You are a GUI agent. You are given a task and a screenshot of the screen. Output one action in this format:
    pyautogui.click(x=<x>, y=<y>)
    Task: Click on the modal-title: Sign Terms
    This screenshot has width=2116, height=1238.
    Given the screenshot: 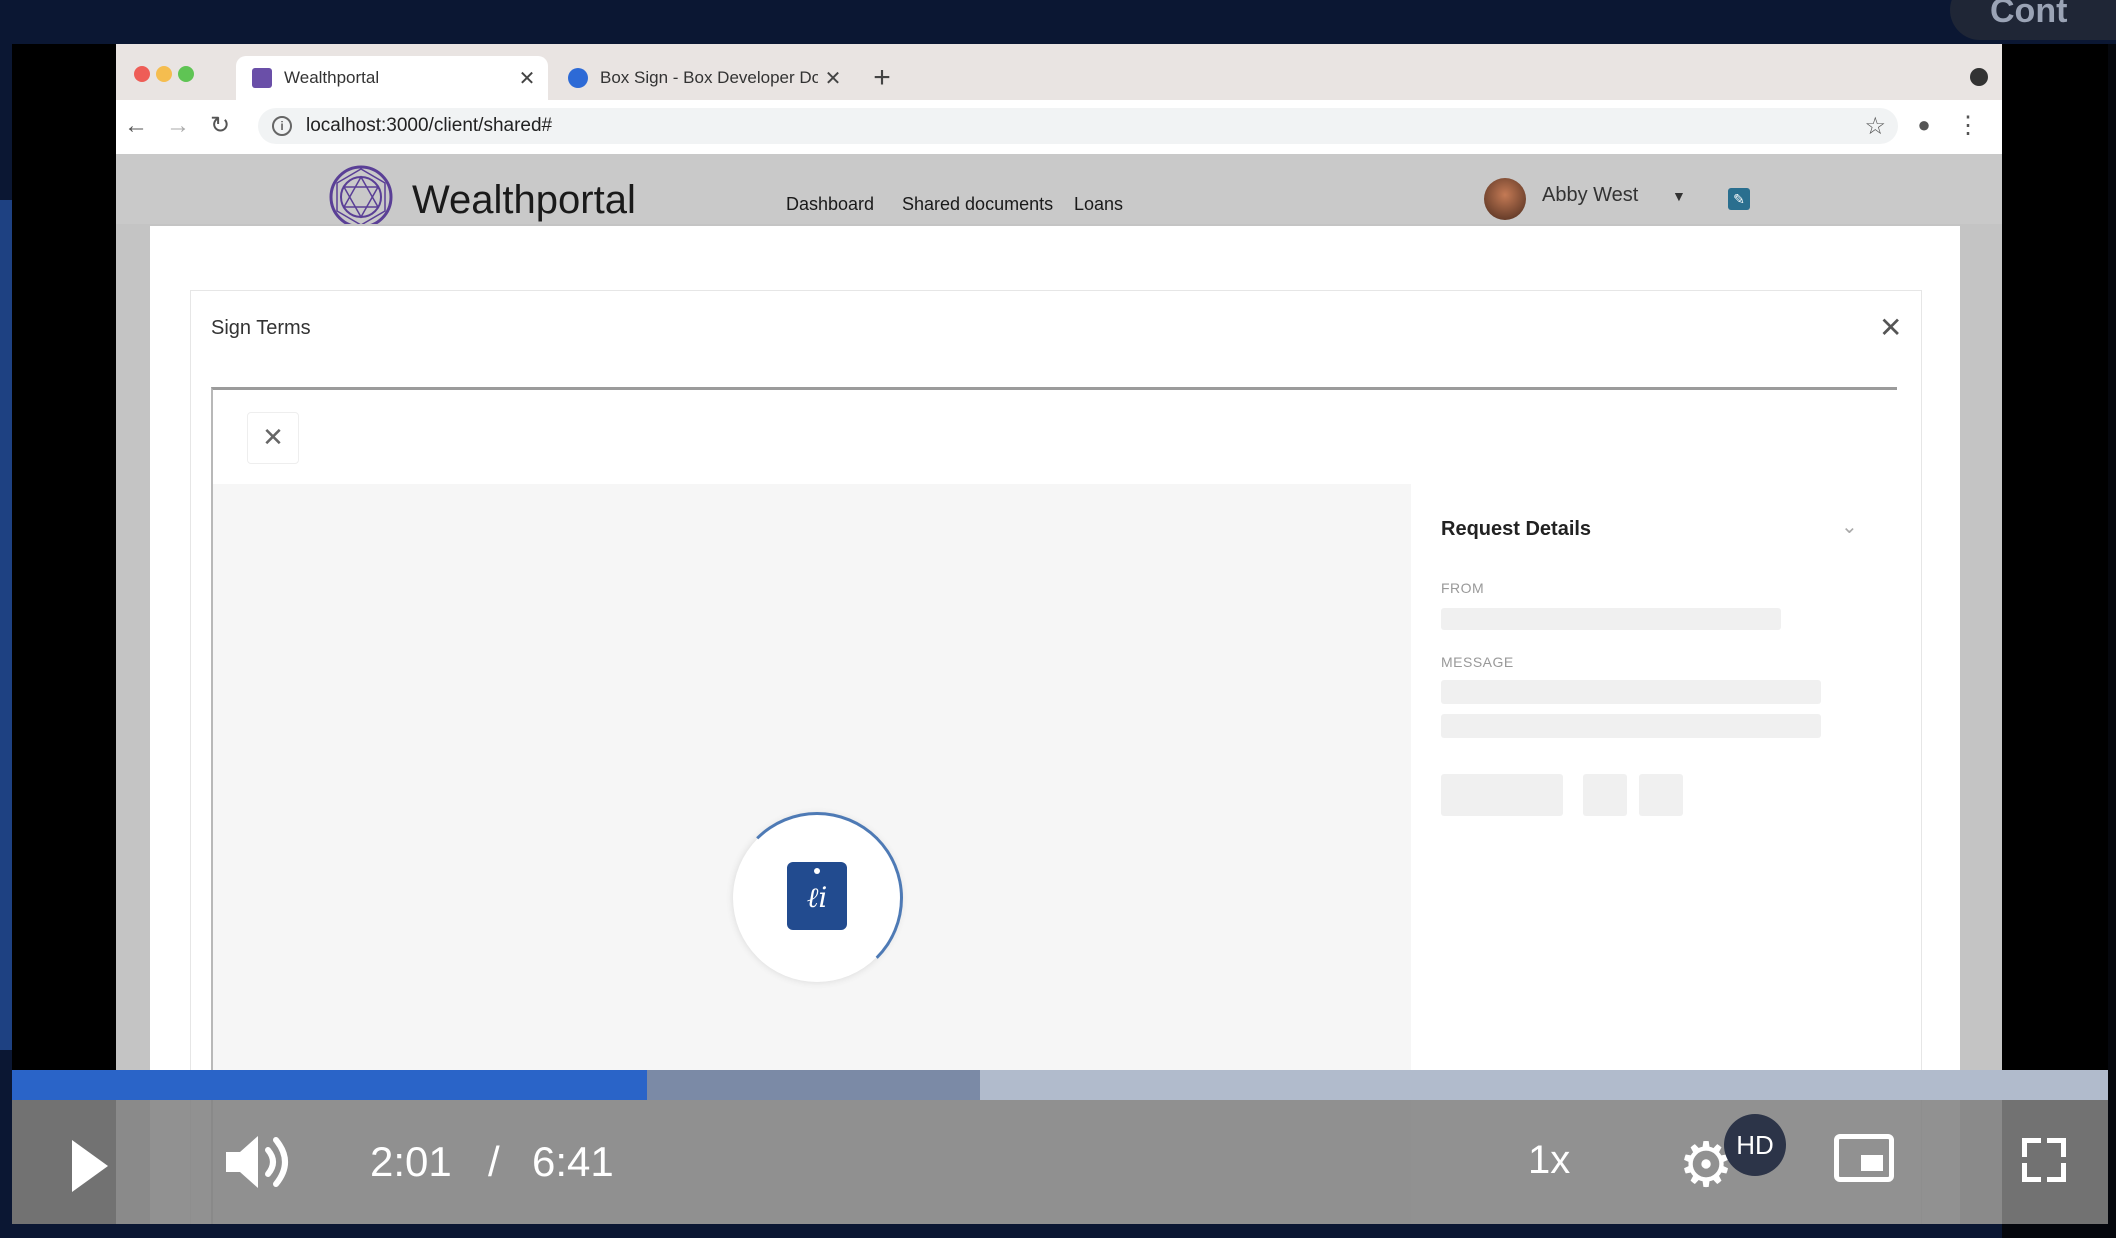 What is the action you would take?
    pyautogui.click(x=261, y=328)
    